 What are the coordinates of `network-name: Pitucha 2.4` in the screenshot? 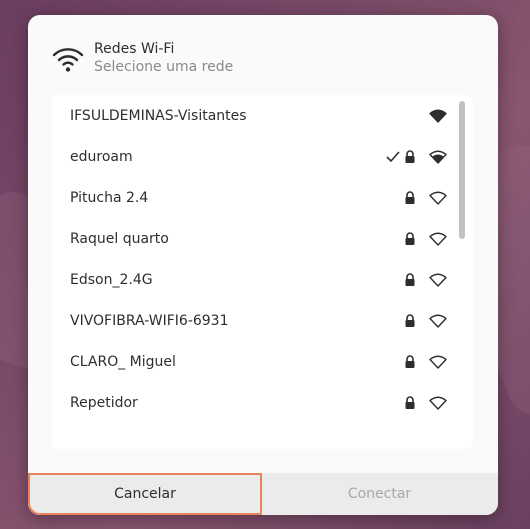 It's located at (109, 197).